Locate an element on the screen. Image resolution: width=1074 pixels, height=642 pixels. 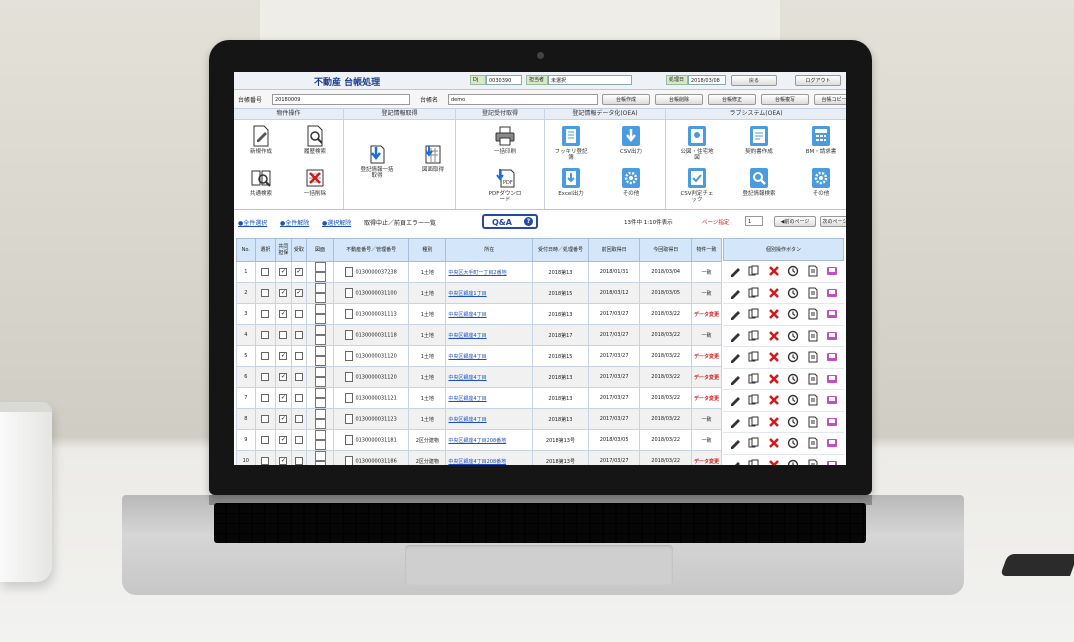
ledger-edit-button: 台帳修正 is located at coordinates (732, 99).